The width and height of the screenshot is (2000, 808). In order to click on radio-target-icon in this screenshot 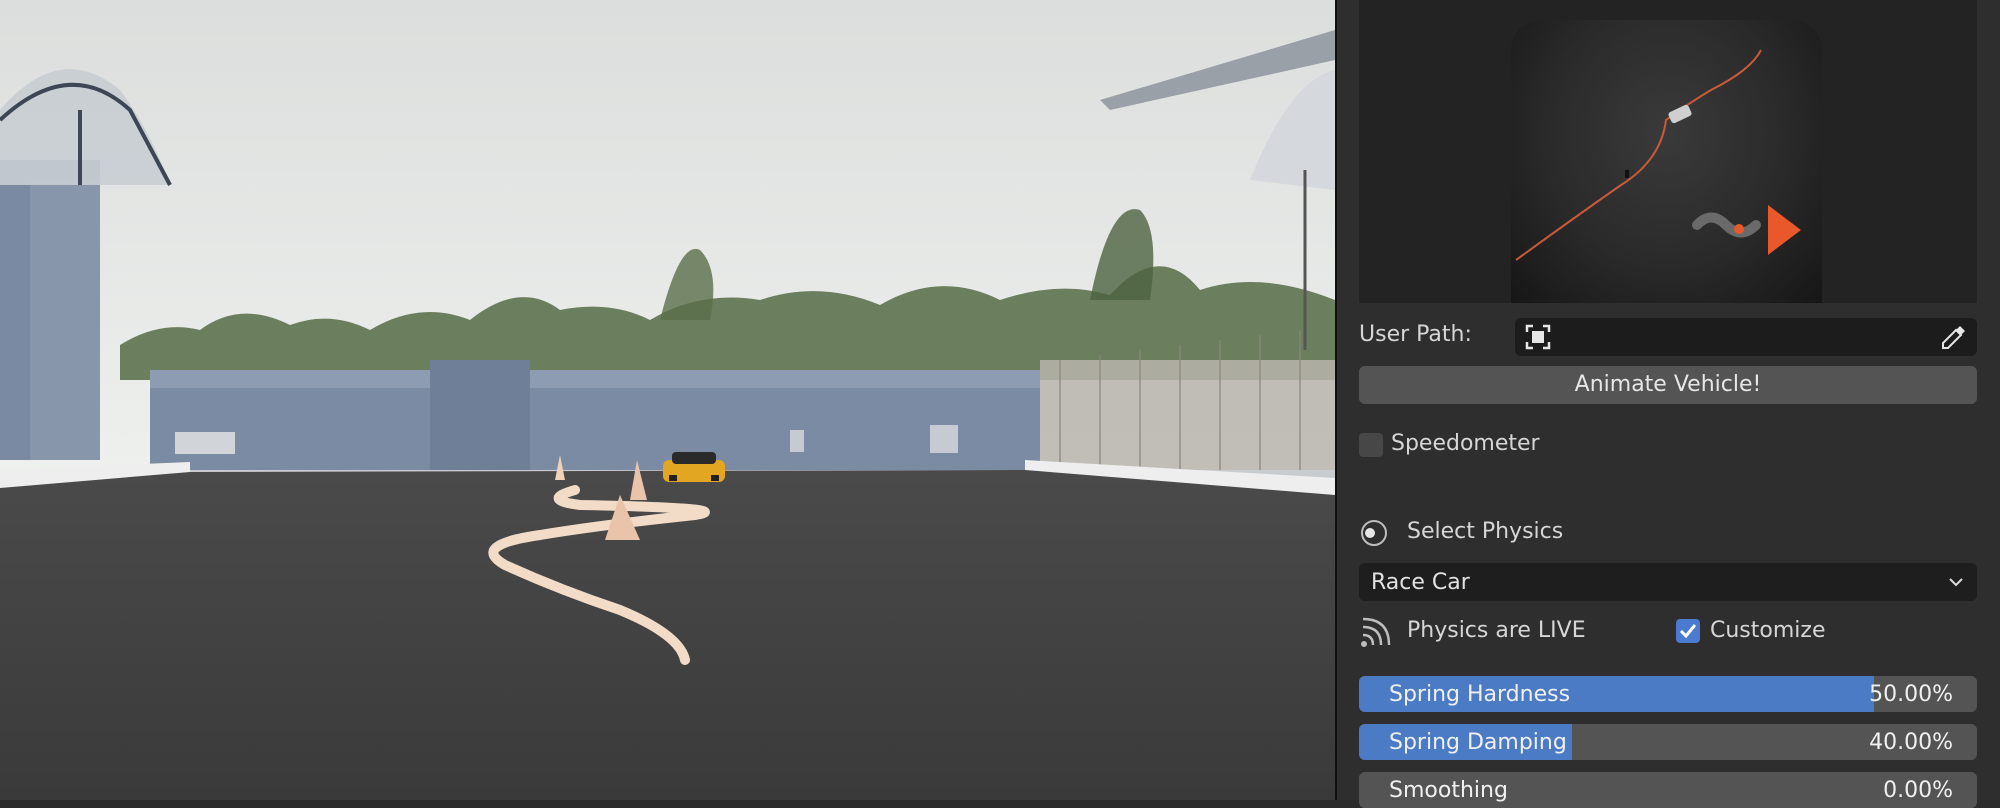, I will do `click(1374, 533)`.